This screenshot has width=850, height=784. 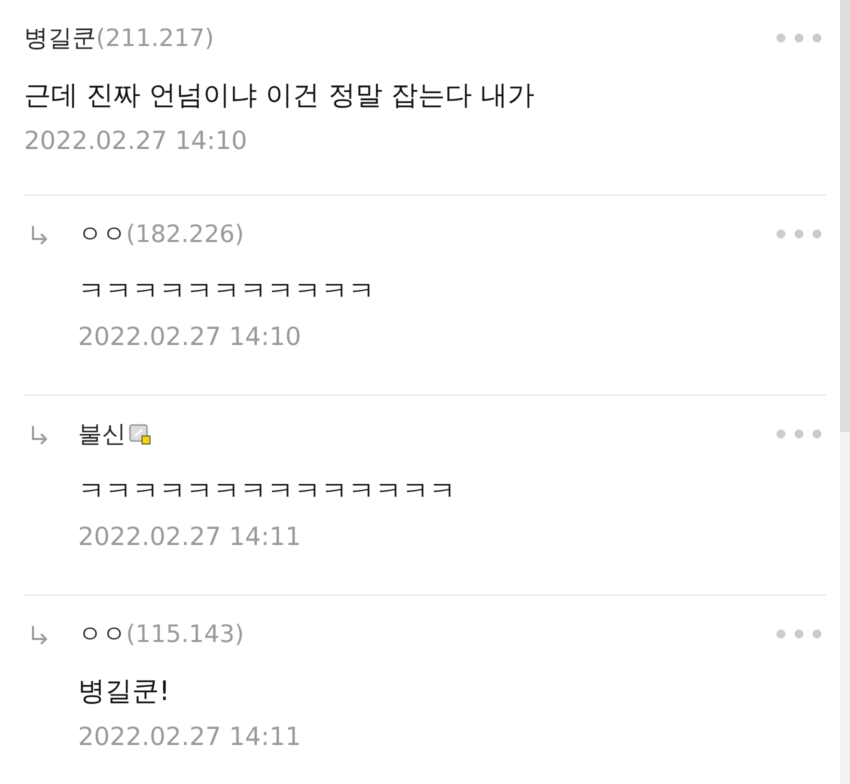 What do you see at coordinates (280, 95) in the screenshot?
I see `comment-text: 근데 진짜 언넘이냐 이건 정말 잡는다 내가` at bounding box center [280, 95].